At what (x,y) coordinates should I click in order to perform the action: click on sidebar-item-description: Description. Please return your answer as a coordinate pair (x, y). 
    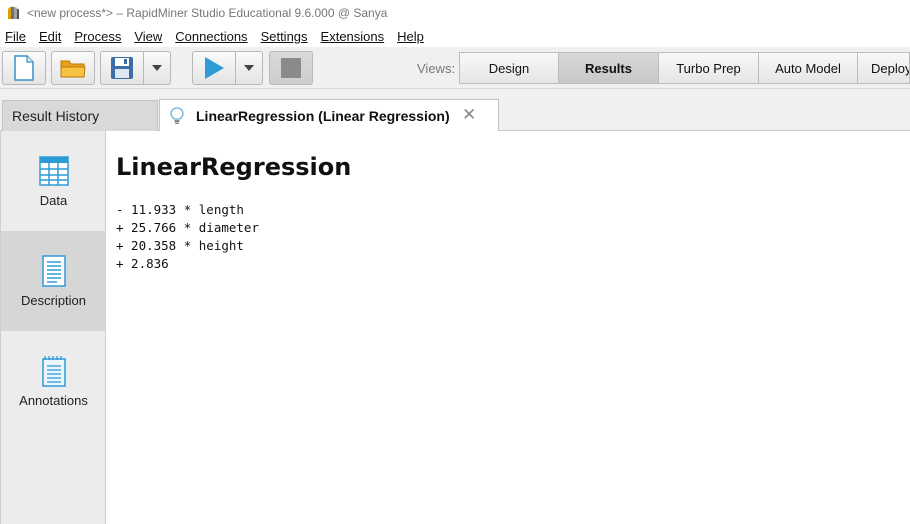
    Looking at the image, I should click on (53, 281).